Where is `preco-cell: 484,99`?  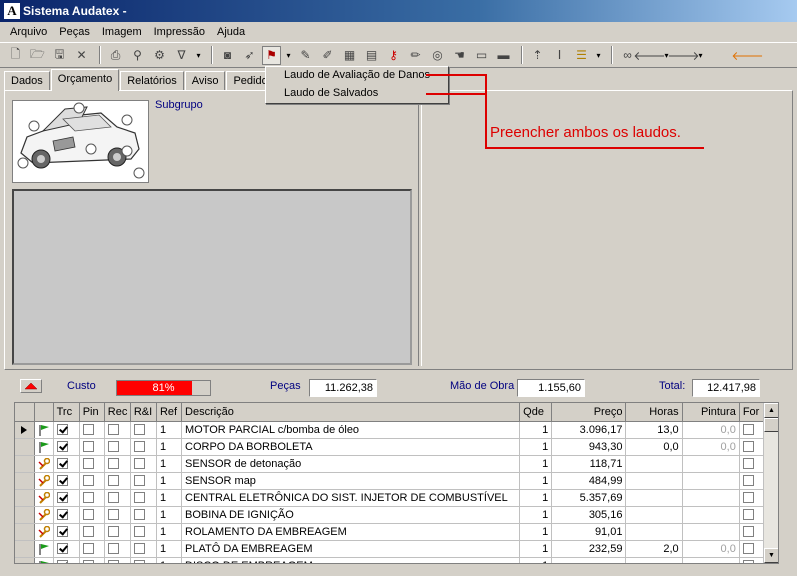 preco-cell: 484,99 is located at coordinates (589, 481).